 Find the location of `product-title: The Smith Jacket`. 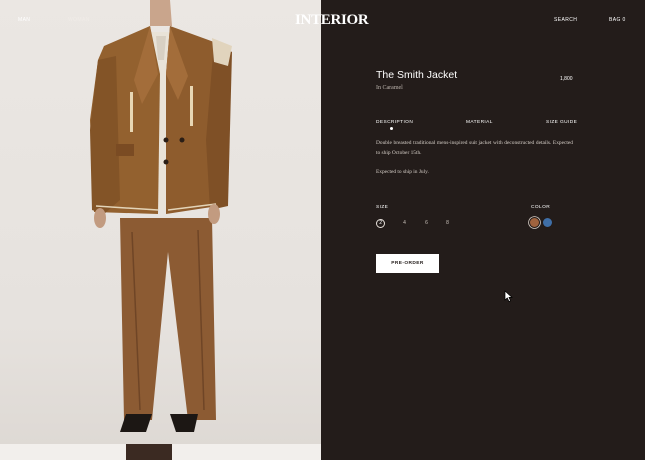

product-title: The Smith Jacket is located at coordinates (417, 75).